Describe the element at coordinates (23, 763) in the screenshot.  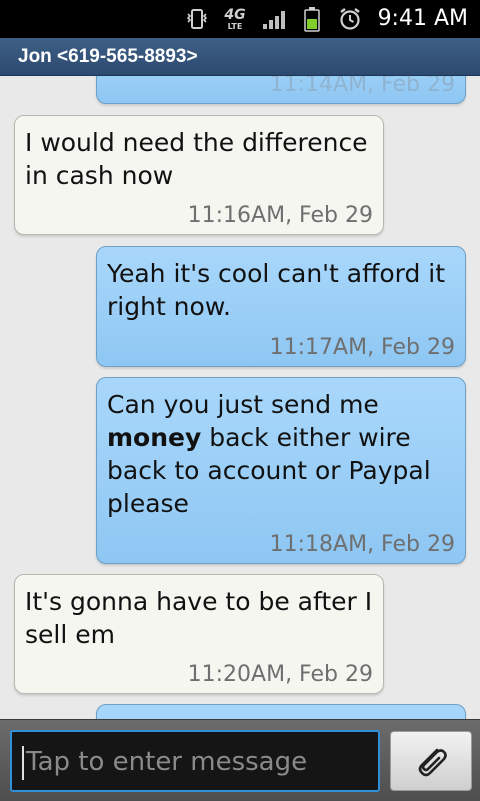
I see `text-cursor` at that location.